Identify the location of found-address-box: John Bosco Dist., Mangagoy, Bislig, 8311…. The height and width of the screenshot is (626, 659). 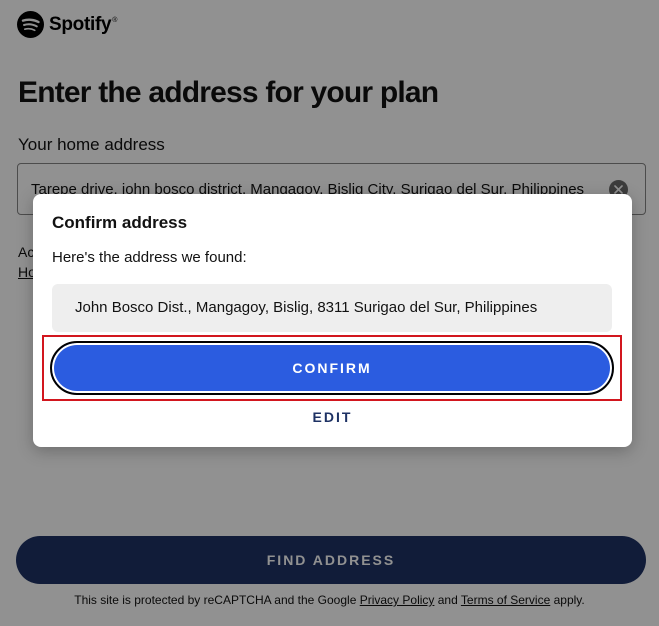
(332, 308).